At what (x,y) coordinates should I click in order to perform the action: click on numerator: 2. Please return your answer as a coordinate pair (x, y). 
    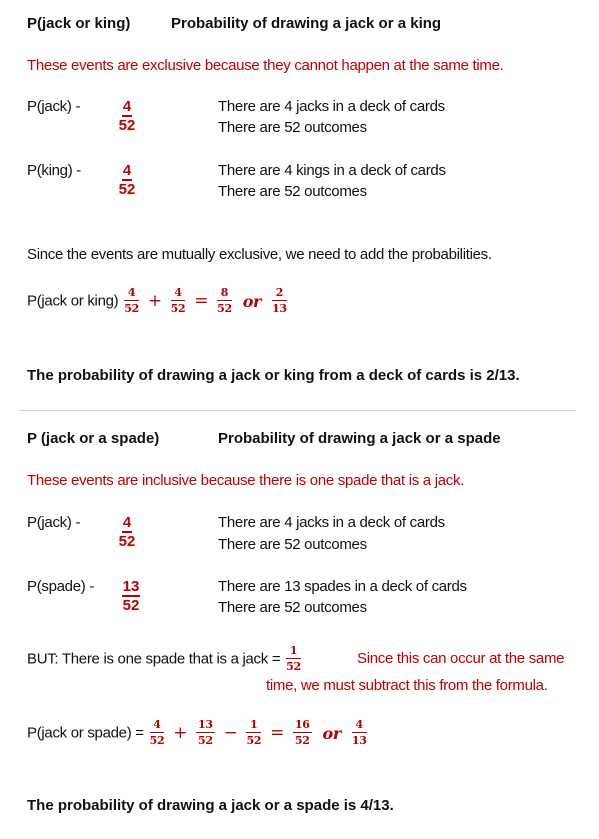
    Looking at the image, I should click on (279, 294).